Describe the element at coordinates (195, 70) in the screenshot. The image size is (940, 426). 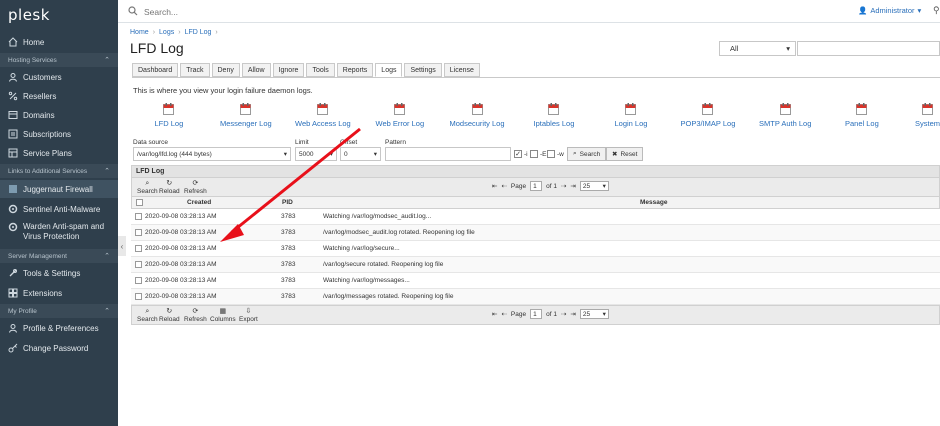
I see `tab-track: Track` at that location.